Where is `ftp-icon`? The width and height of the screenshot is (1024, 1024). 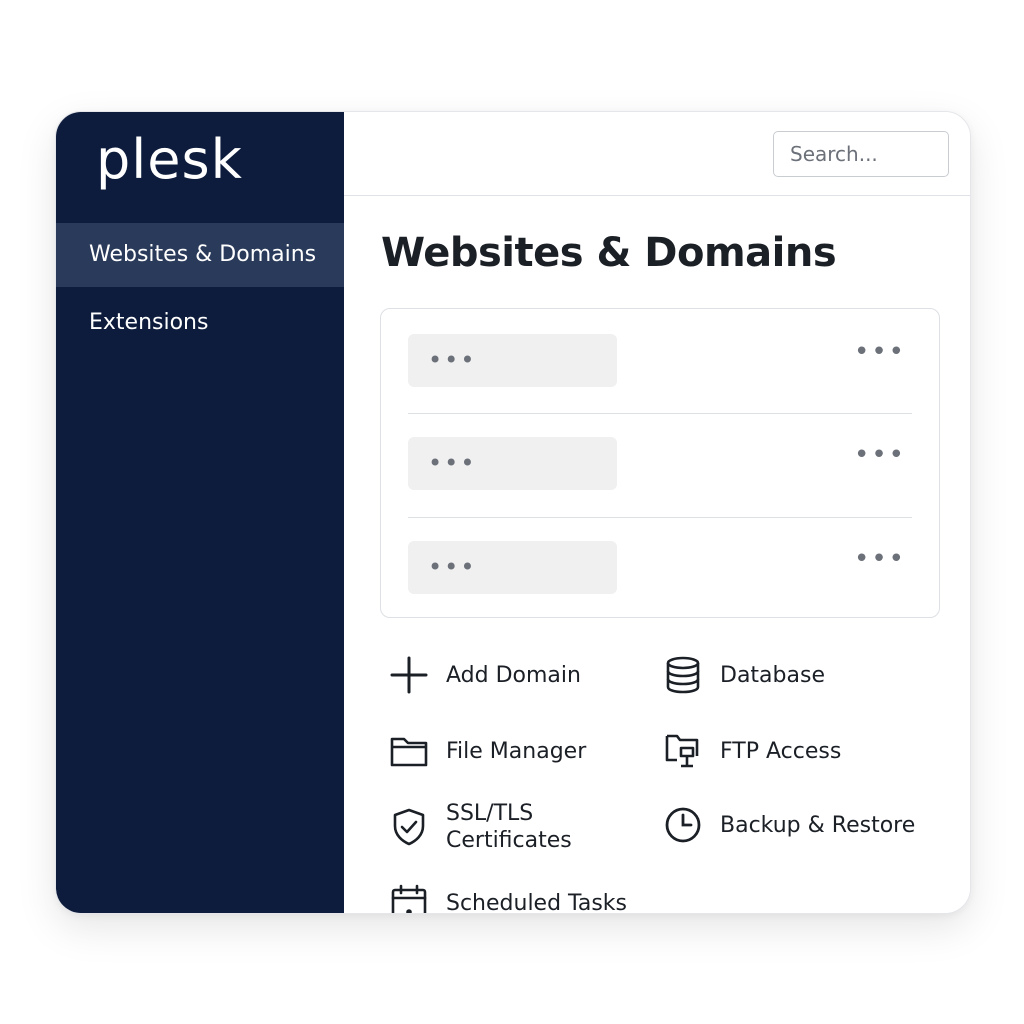 ftp-icon is located at coordinates (683, 751).